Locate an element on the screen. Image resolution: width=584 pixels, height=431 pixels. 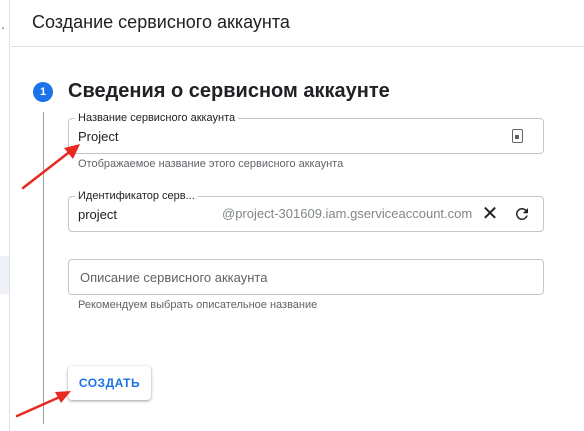
page-title: Создание сервисного аккаунта is located at coordinates (161, 22).